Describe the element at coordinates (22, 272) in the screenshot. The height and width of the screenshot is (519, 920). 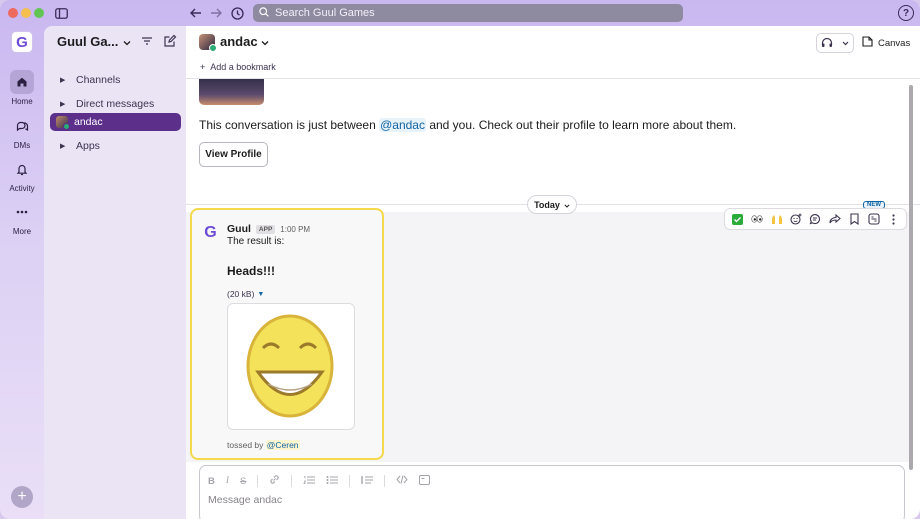
I see `workspace-rail: G Home DMs Activity More +` at that location.